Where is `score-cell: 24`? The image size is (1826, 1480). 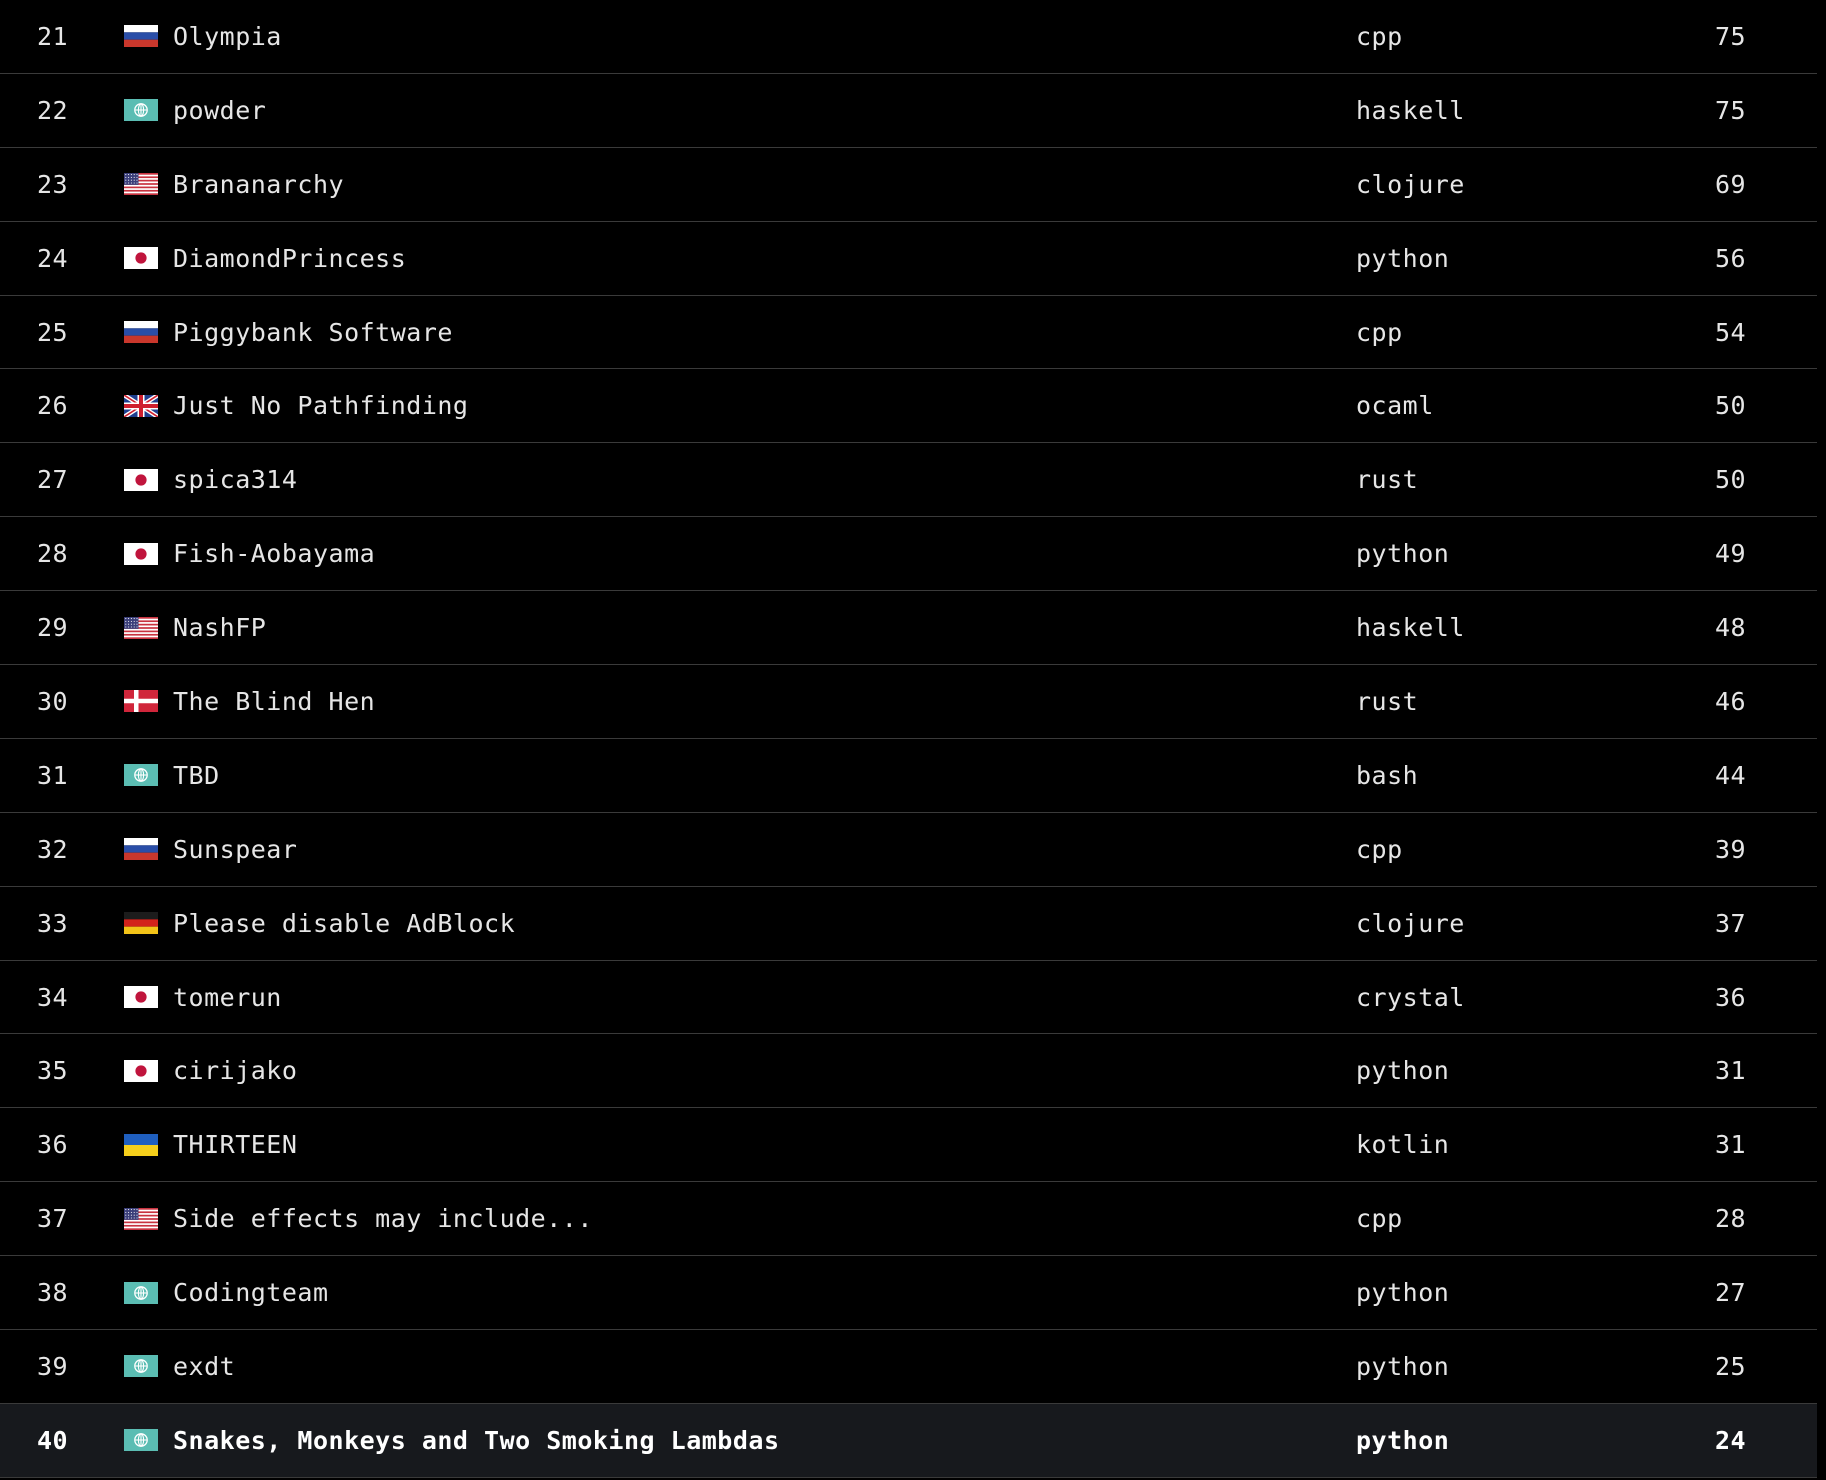 score-cell: 24 is located at coordinates (1731, 1440).